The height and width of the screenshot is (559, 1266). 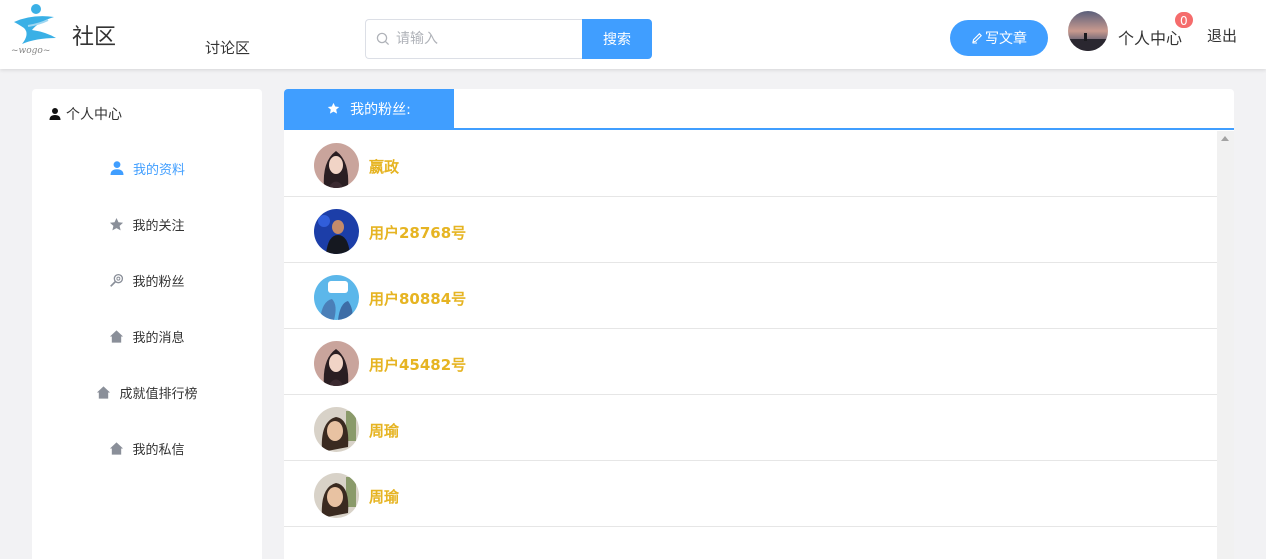 What do you see at coordinates (759, 109) in the screenshot?
I see `tab-bar: 我的粉丝:` at bounding box center [759, 109].